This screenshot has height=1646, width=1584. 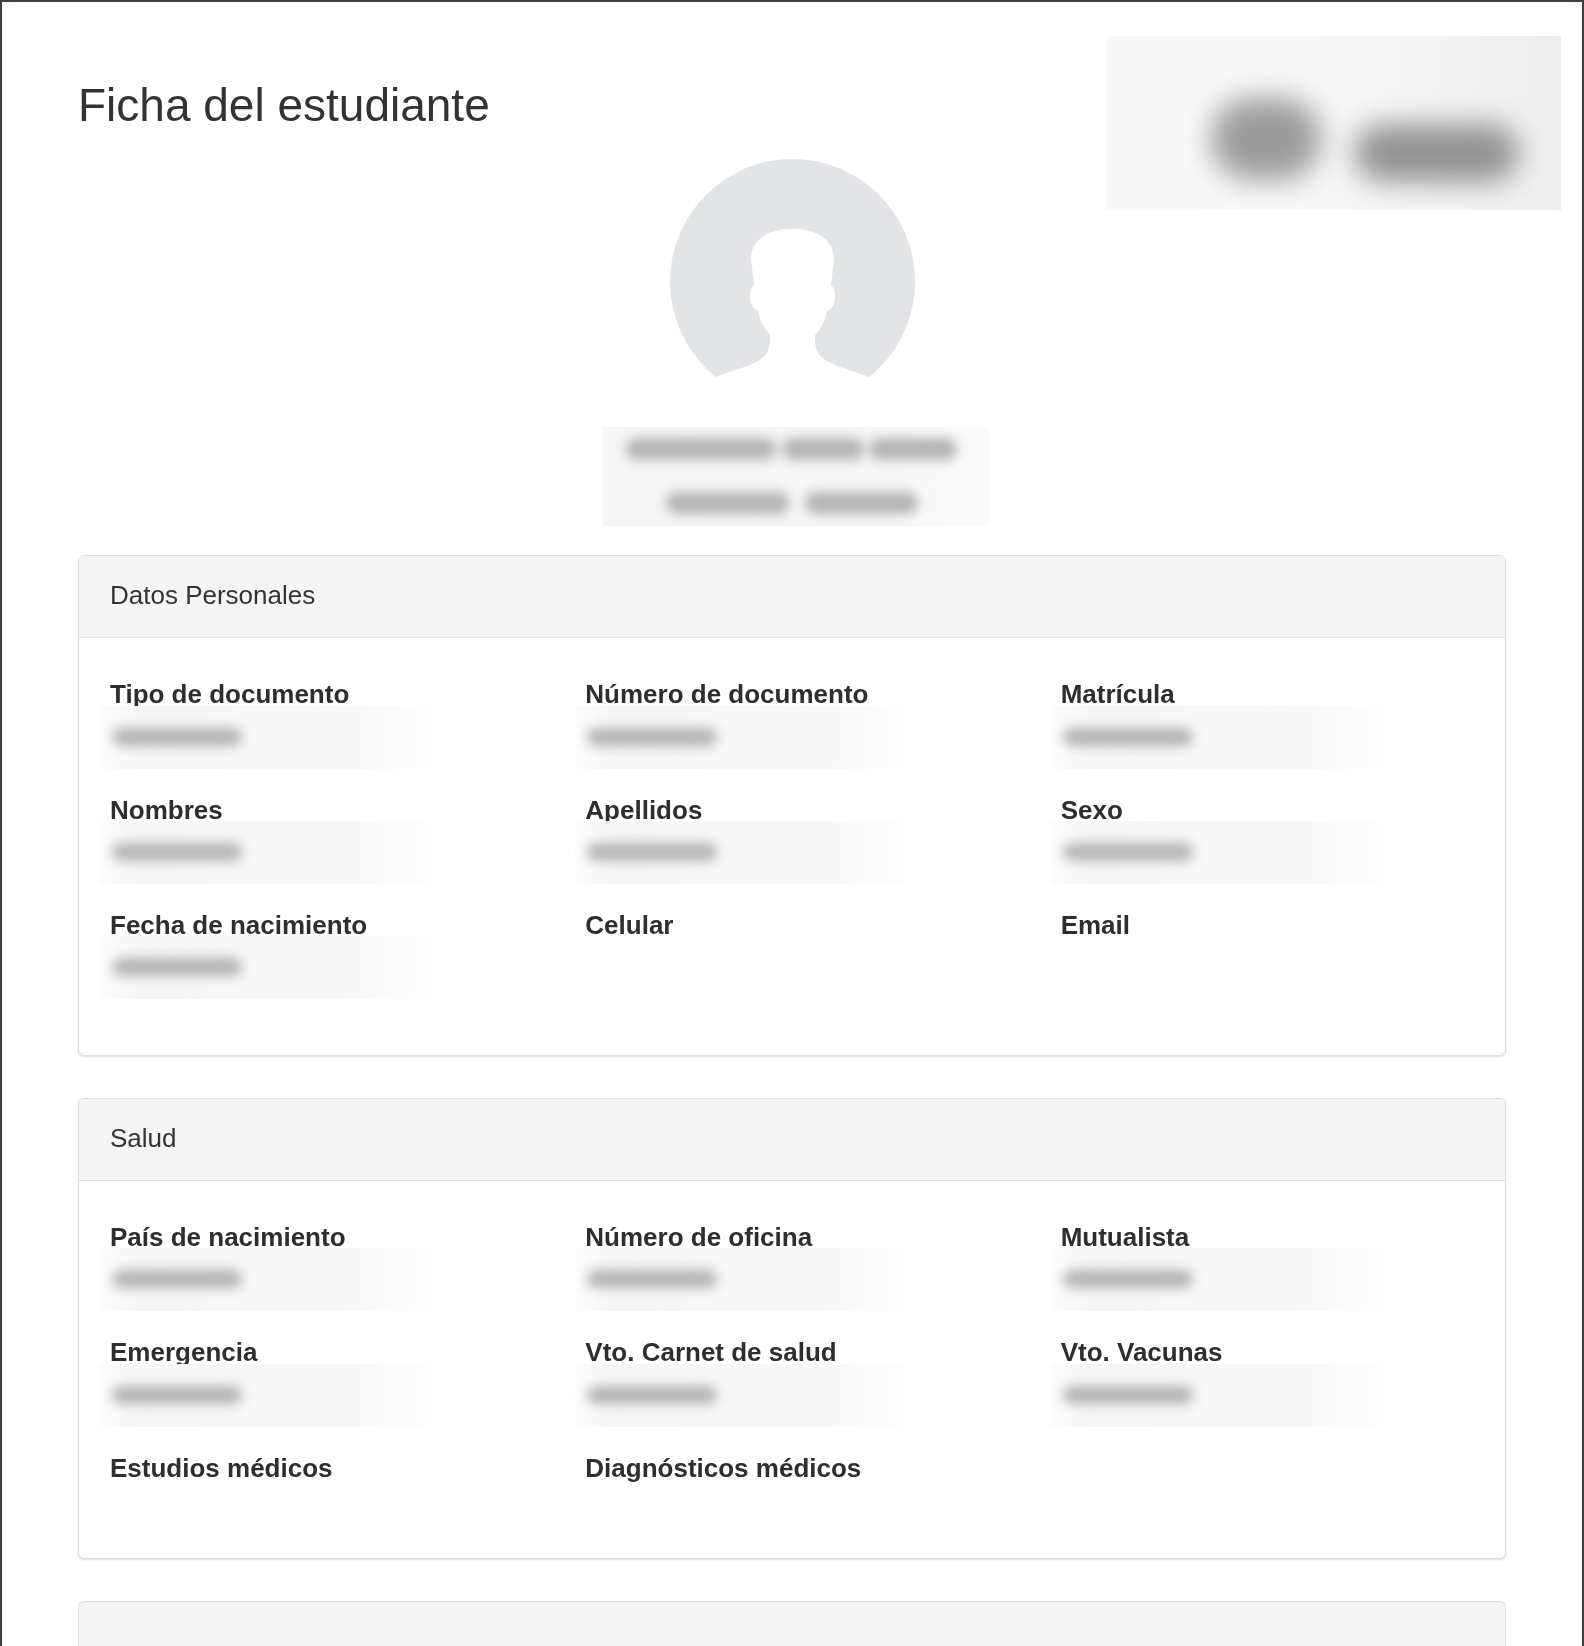 What do you see at coordinates (699, 1238) in the screenshot?
I see `field-label: Número de oficina` at bounding box center [699, 1238].